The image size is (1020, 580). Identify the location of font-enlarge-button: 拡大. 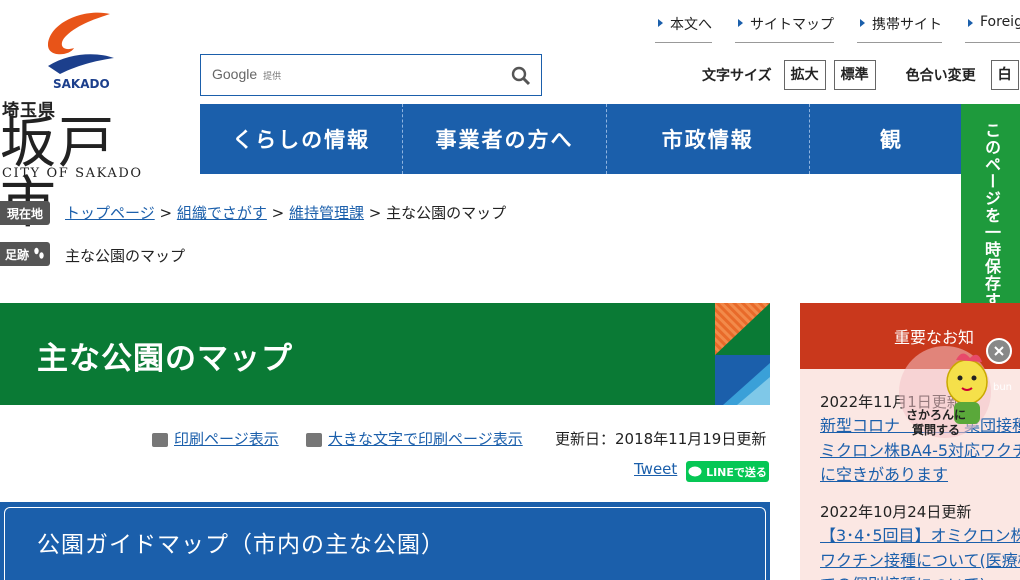
(804, 75).